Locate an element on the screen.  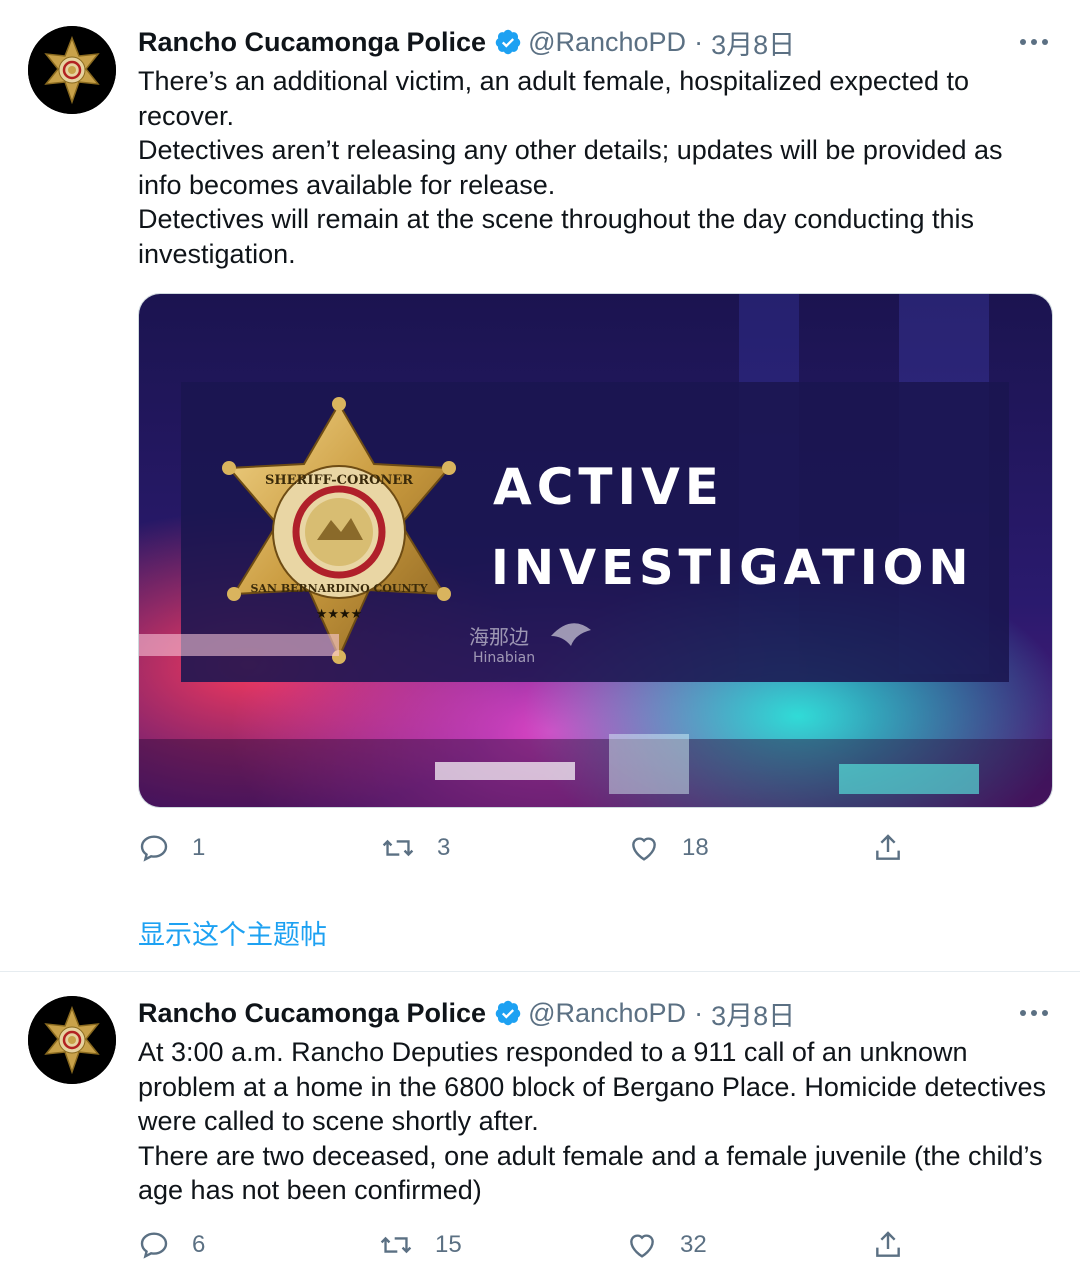
badge-top-text: SHERIFF-CORONER is located at coordinates (339, 480).